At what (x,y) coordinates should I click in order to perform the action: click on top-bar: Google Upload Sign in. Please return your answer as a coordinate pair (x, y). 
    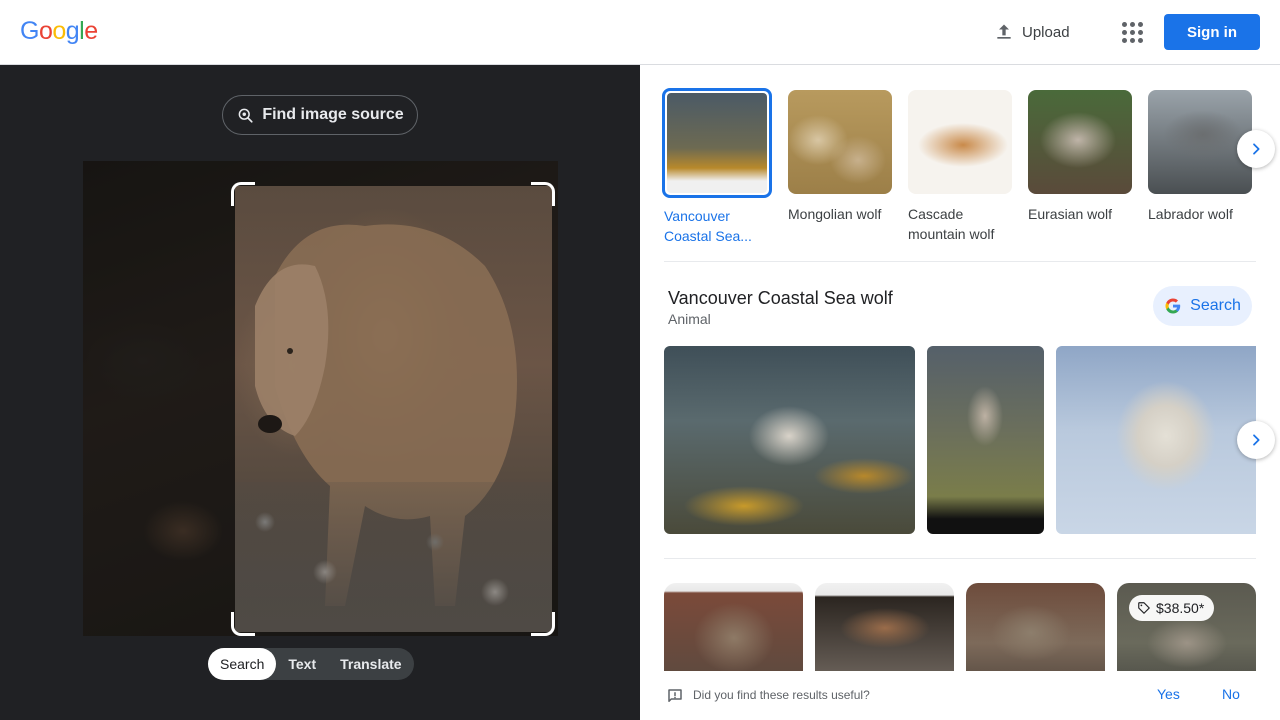
    Looking at the image, I should click on (640, 32).